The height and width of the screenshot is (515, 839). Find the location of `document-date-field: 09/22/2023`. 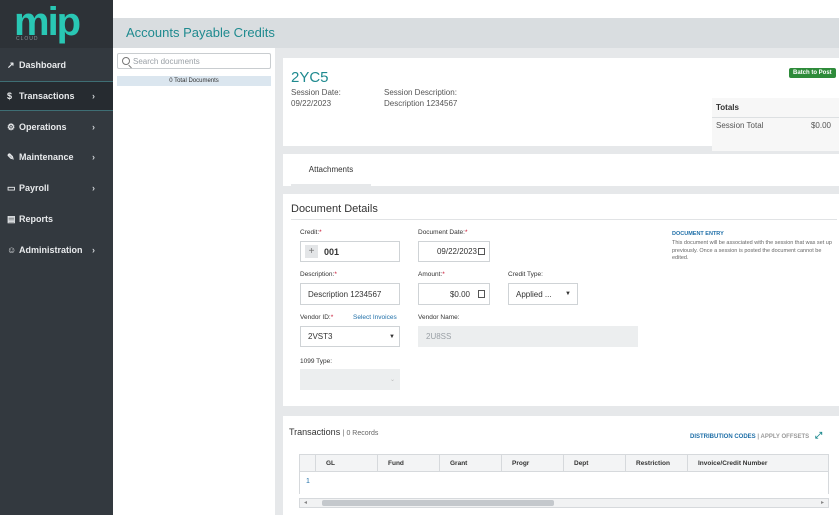

document-date-field: 09/22/2023 is located at coordinates (454, 251).